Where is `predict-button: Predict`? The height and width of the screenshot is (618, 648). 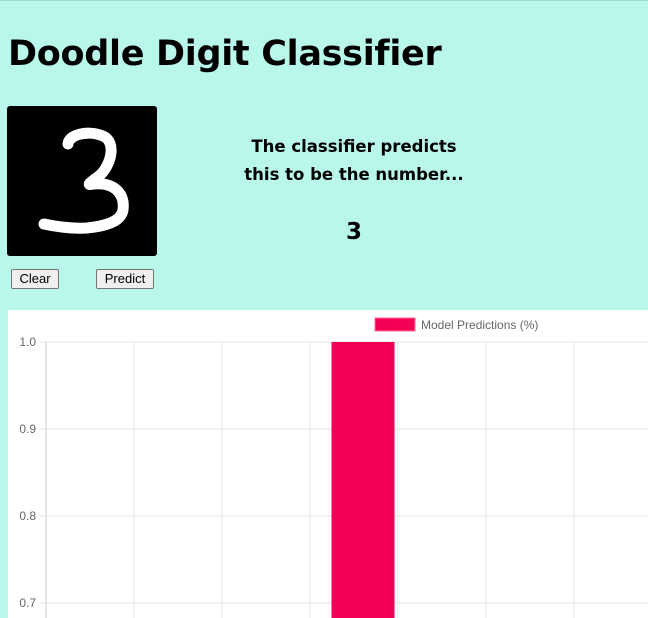
predict-button: Predict is located at coordinates (125, 279).